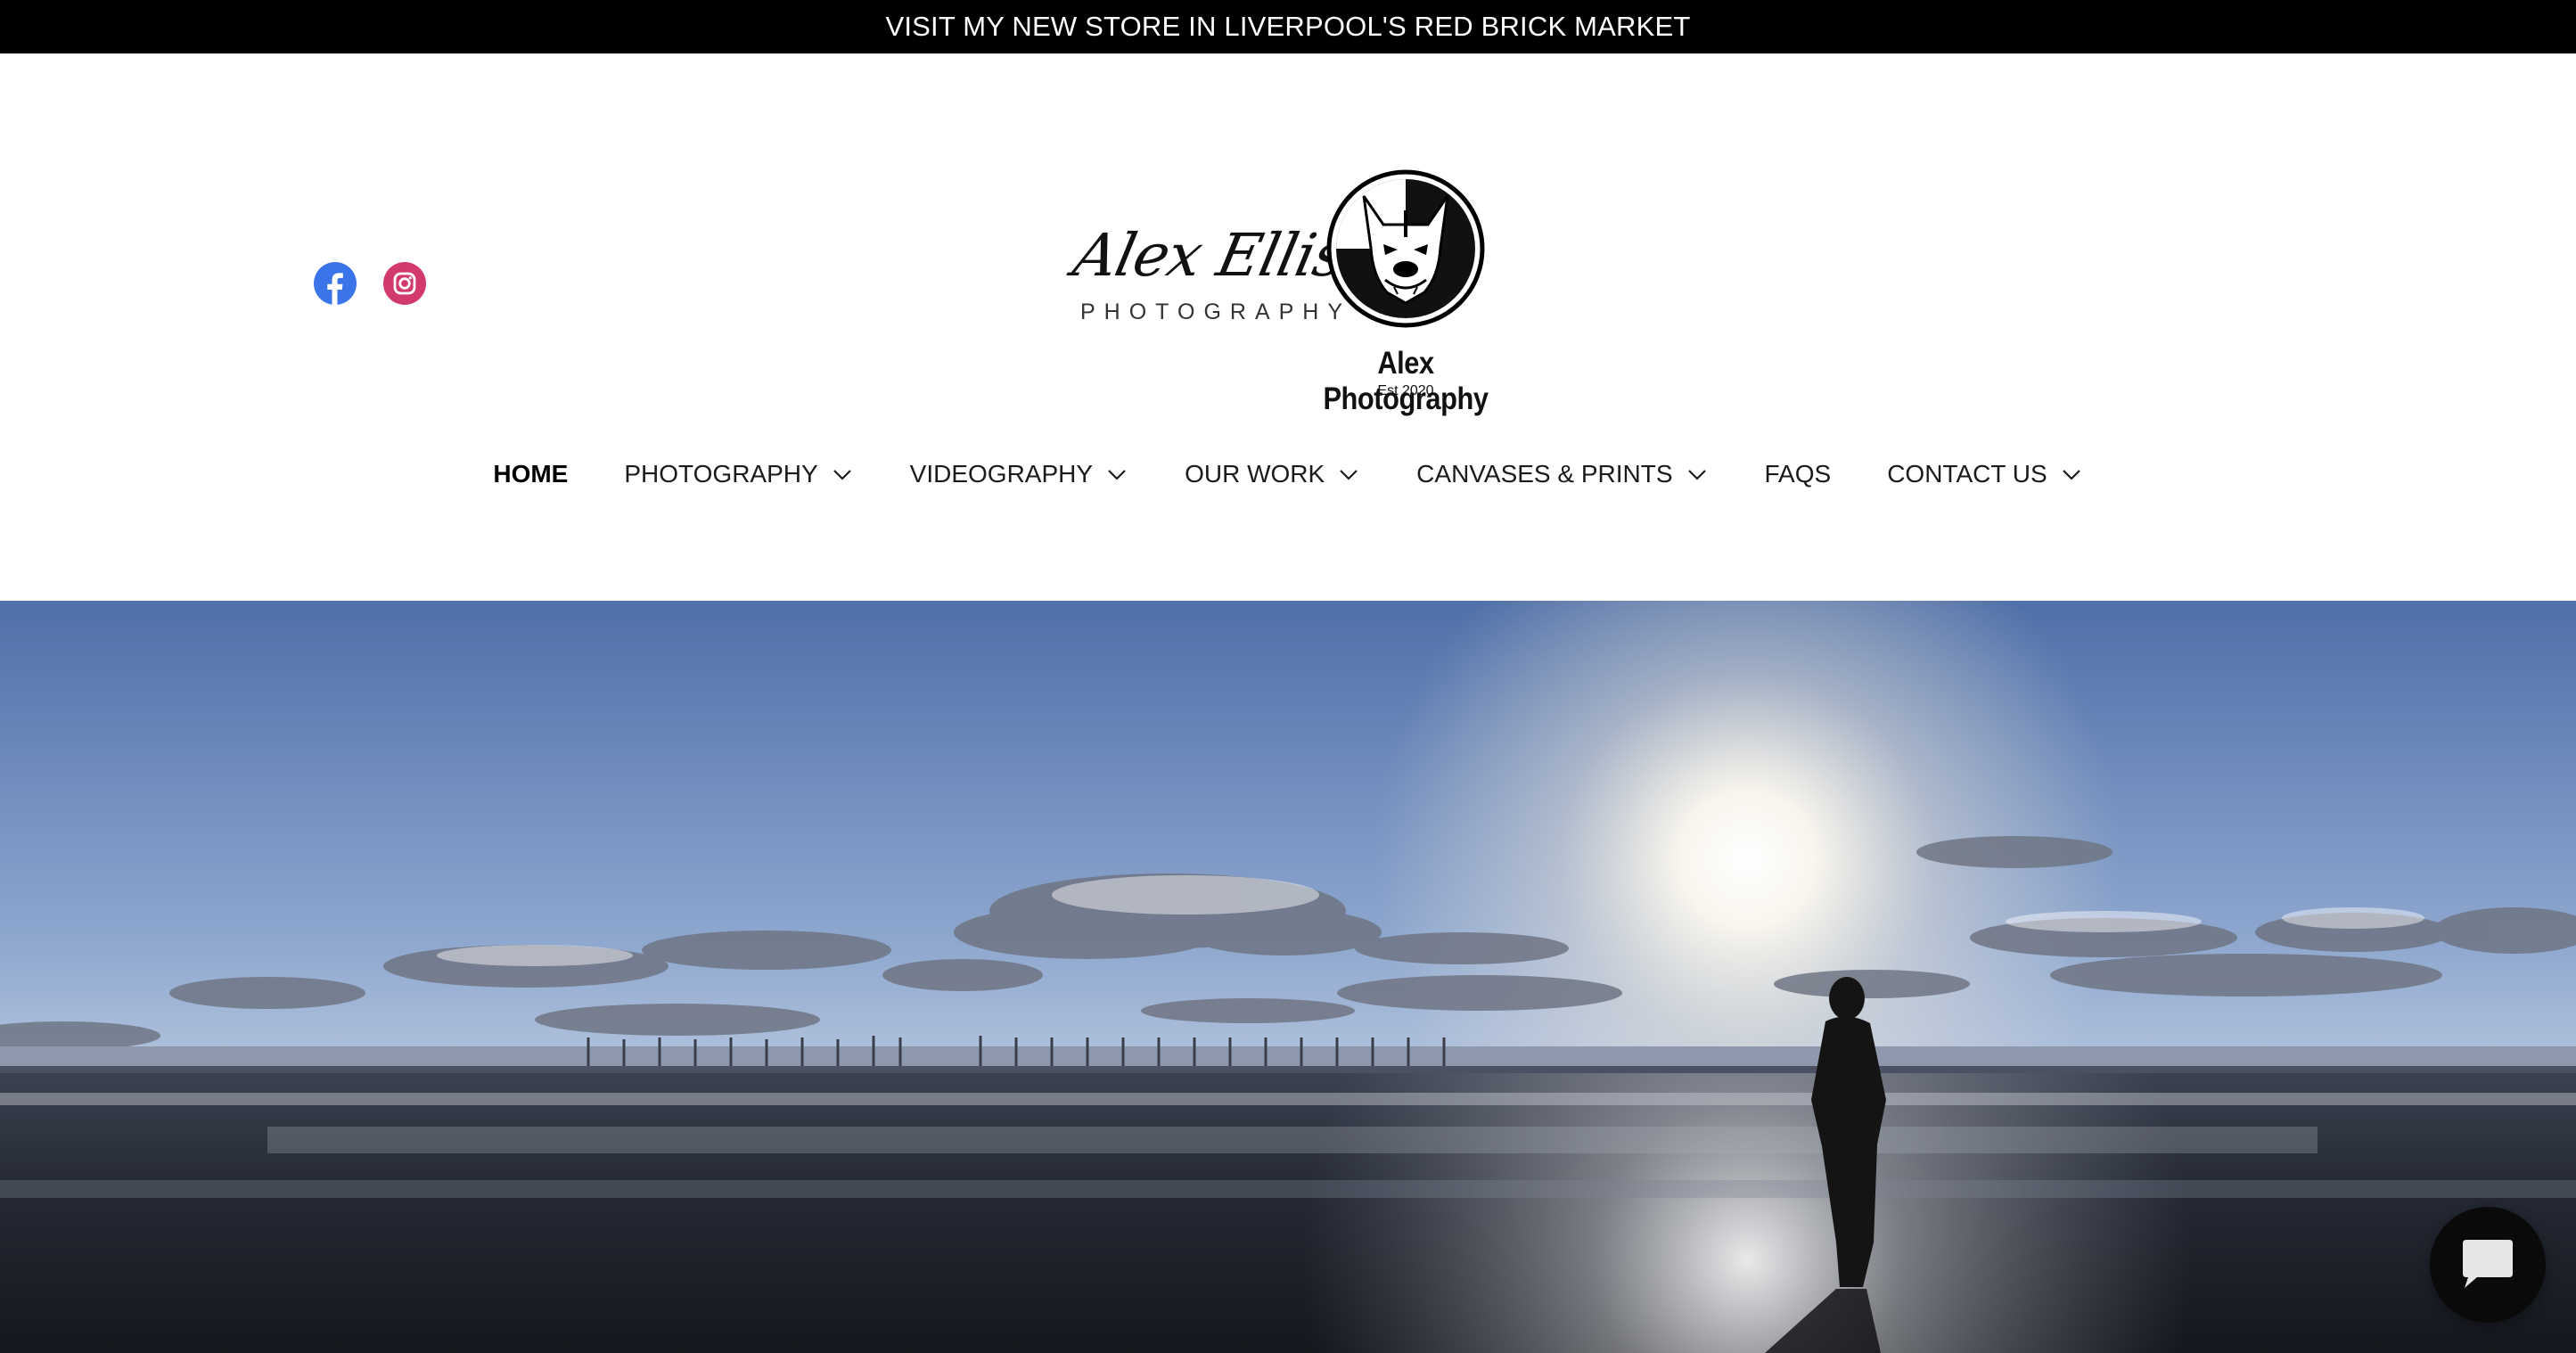 The image size is (2576, 1353). I want to click on nav-item-label: HOME, so click(531, 474).